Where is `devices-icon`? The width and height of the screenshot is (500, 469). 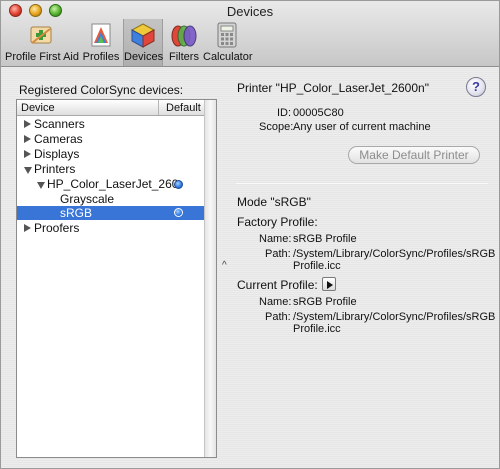 devices-icon is located at coordinates (143, 35).